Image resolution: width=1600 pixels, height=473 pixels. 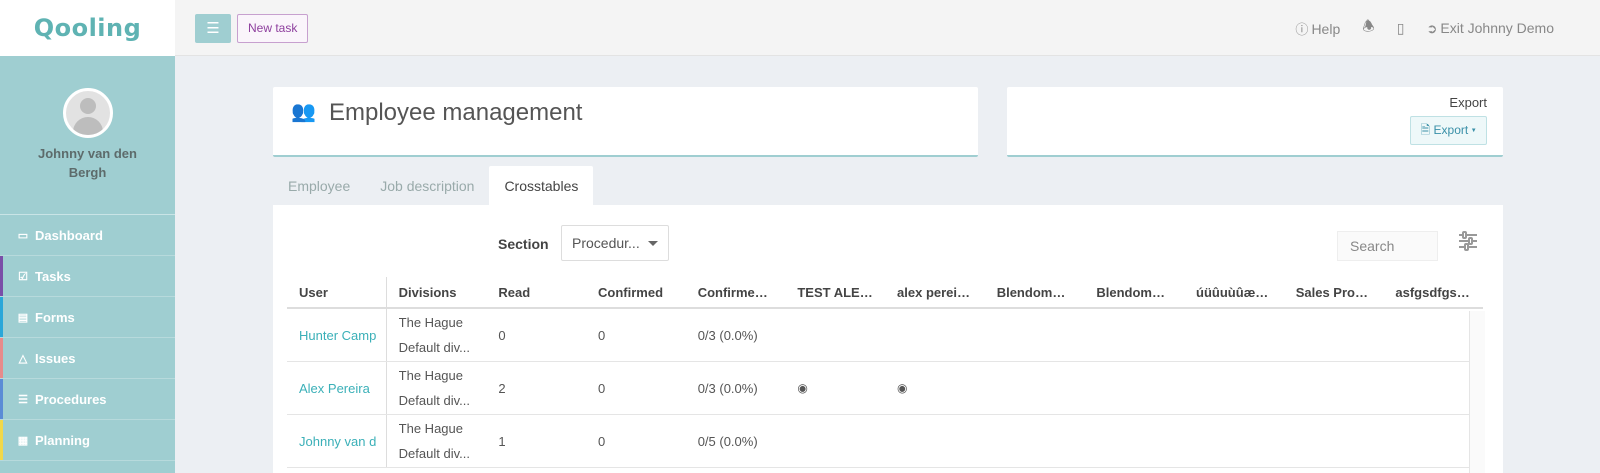 I want to click on logo: Qooling, so click(x=88, y=28).